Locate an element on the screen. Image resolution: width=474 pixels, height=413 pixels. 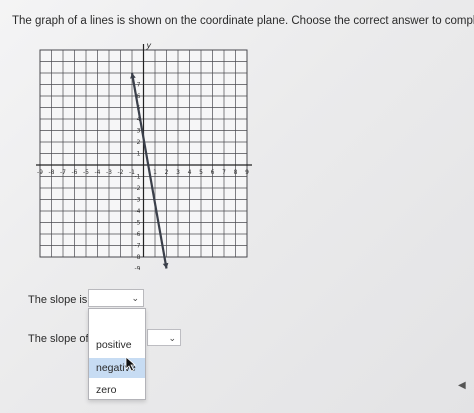
x-tick-label: 7 is located at coordinates (224, 172).